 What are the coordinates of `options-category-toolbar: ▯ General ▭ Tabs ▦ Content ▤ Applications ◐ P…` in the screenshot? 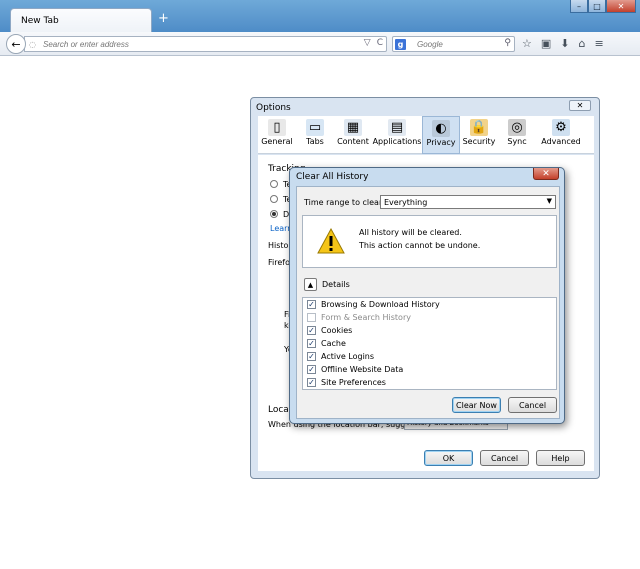 It's located at (426, 135).